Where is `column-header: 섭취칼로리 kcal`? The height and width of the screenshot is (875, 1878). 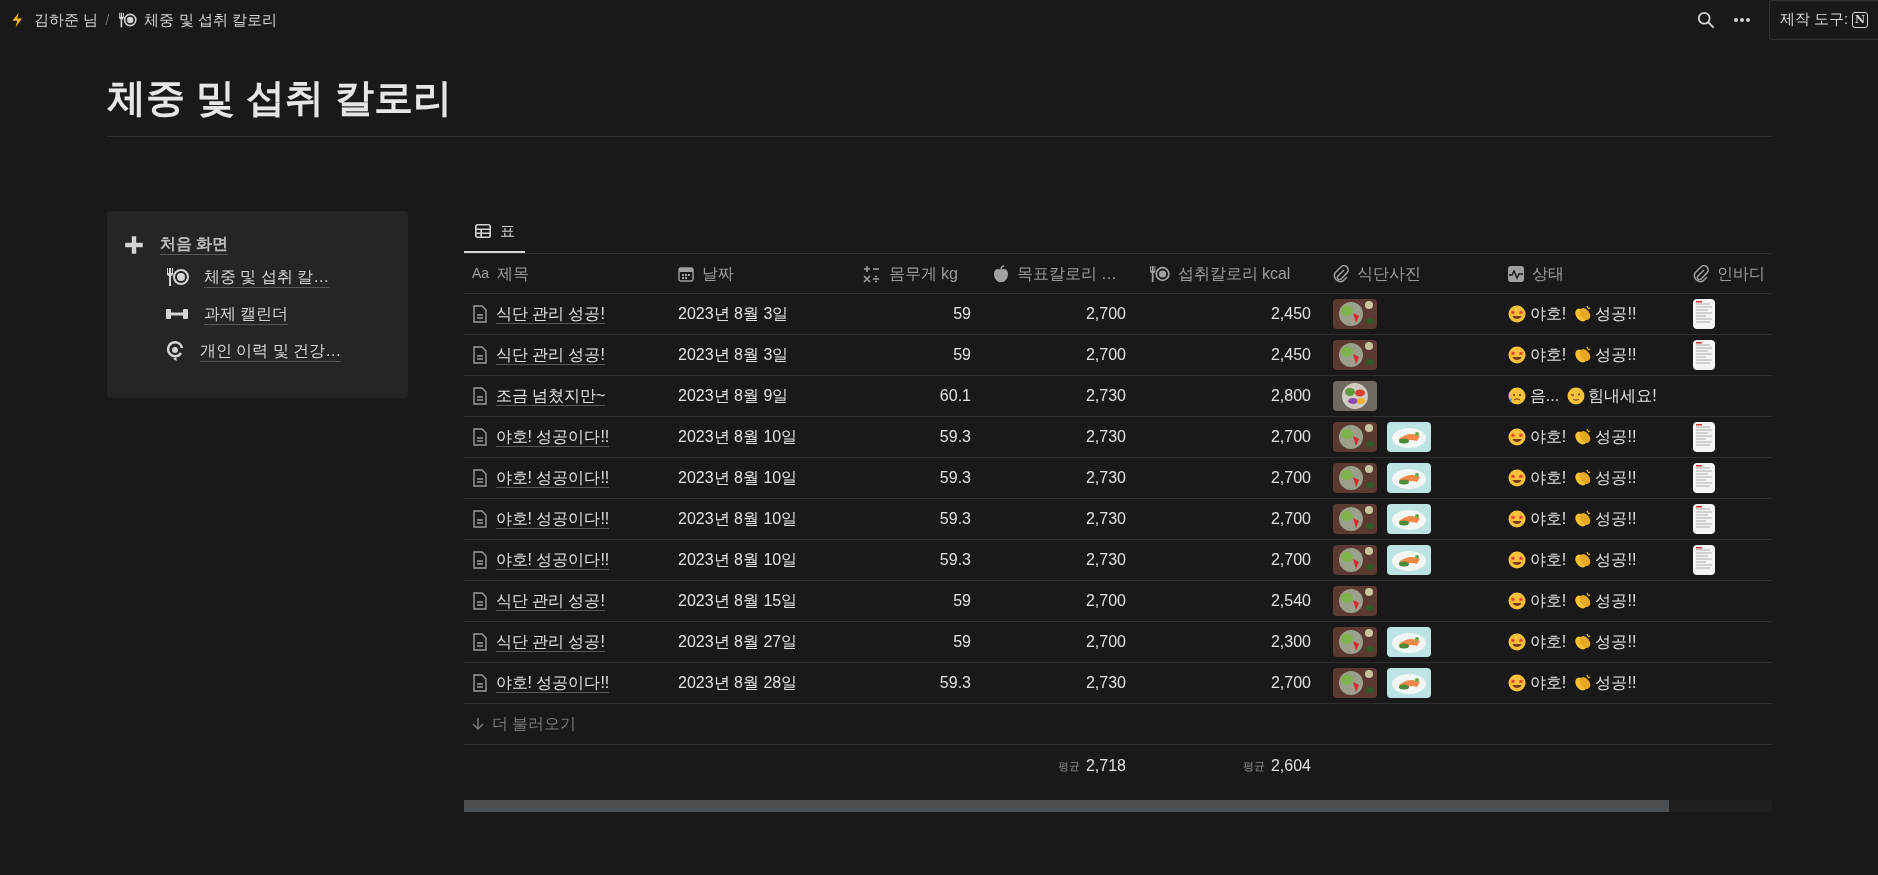
column-header: 섭취칼로리 kcal is located at coordinates (1234, 273).